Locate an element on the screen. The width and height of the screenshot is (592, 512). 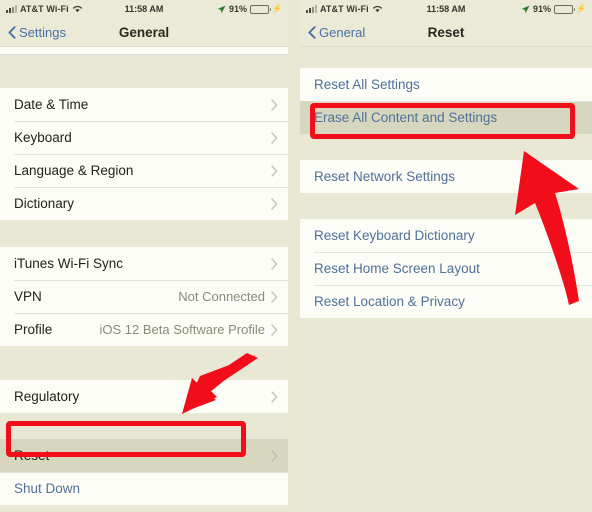
list-item-label: Dictionary is located at coordinates (44, 203).